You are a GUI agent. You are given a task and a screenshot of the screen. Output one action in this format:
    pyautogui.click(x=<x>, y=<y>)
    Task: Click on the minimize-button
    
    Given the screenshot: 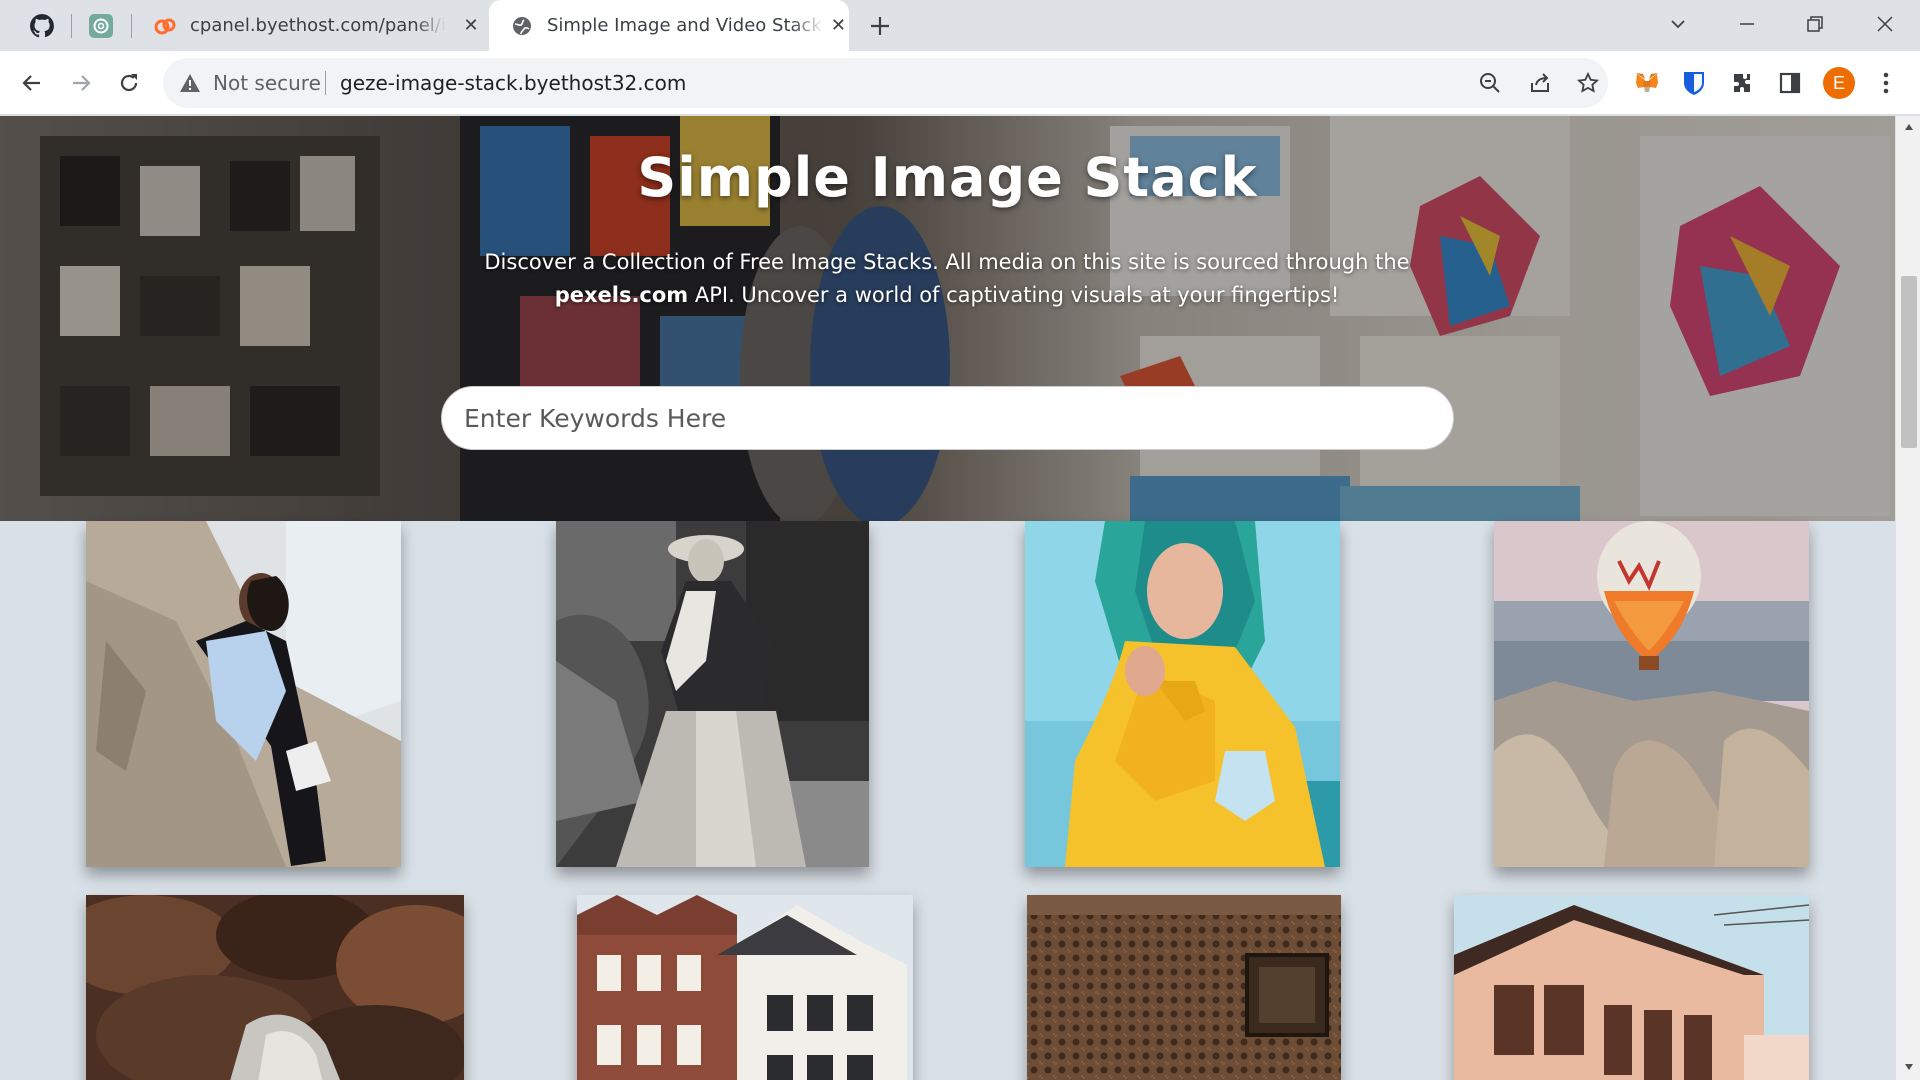 What is the action you would take?
    pyautogui.click(x=1747, y=24)
    